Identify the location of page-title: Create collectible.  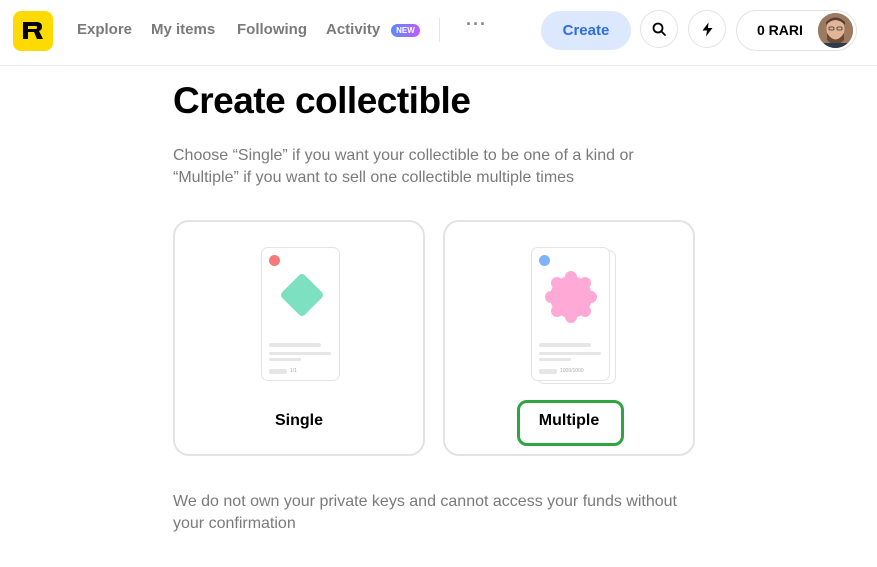
(322, 100).